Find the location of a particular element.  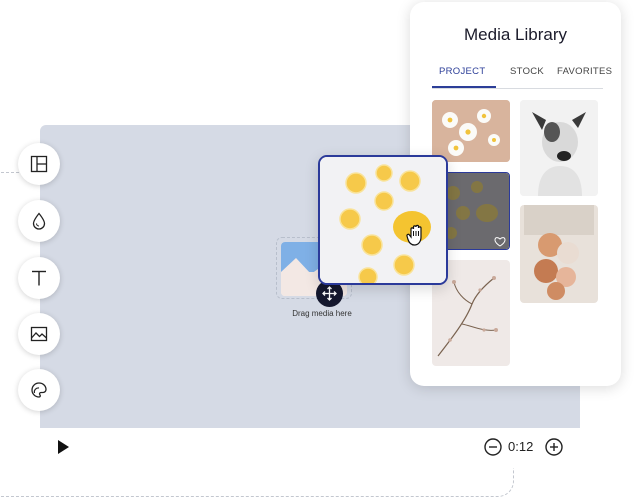

text-icon is located at coordinates (39, 278).